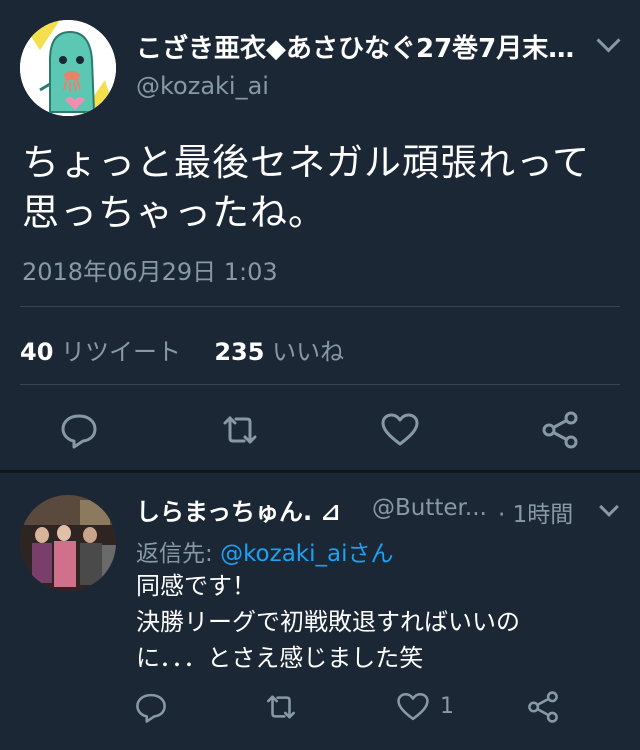  Describe the element at coordinates (36, 352) in the screenshot. I see `retweet-count: 40` at that location.